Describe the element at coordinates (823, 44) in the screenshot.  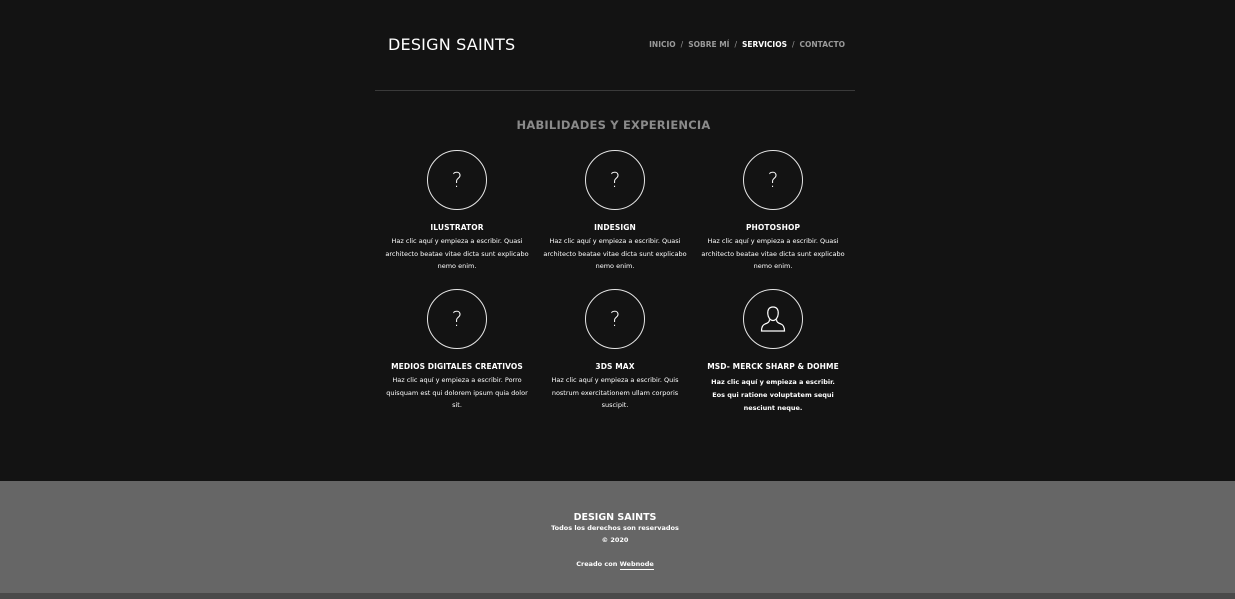
I see `nav-item-contacto: CONTACTO` at that location.